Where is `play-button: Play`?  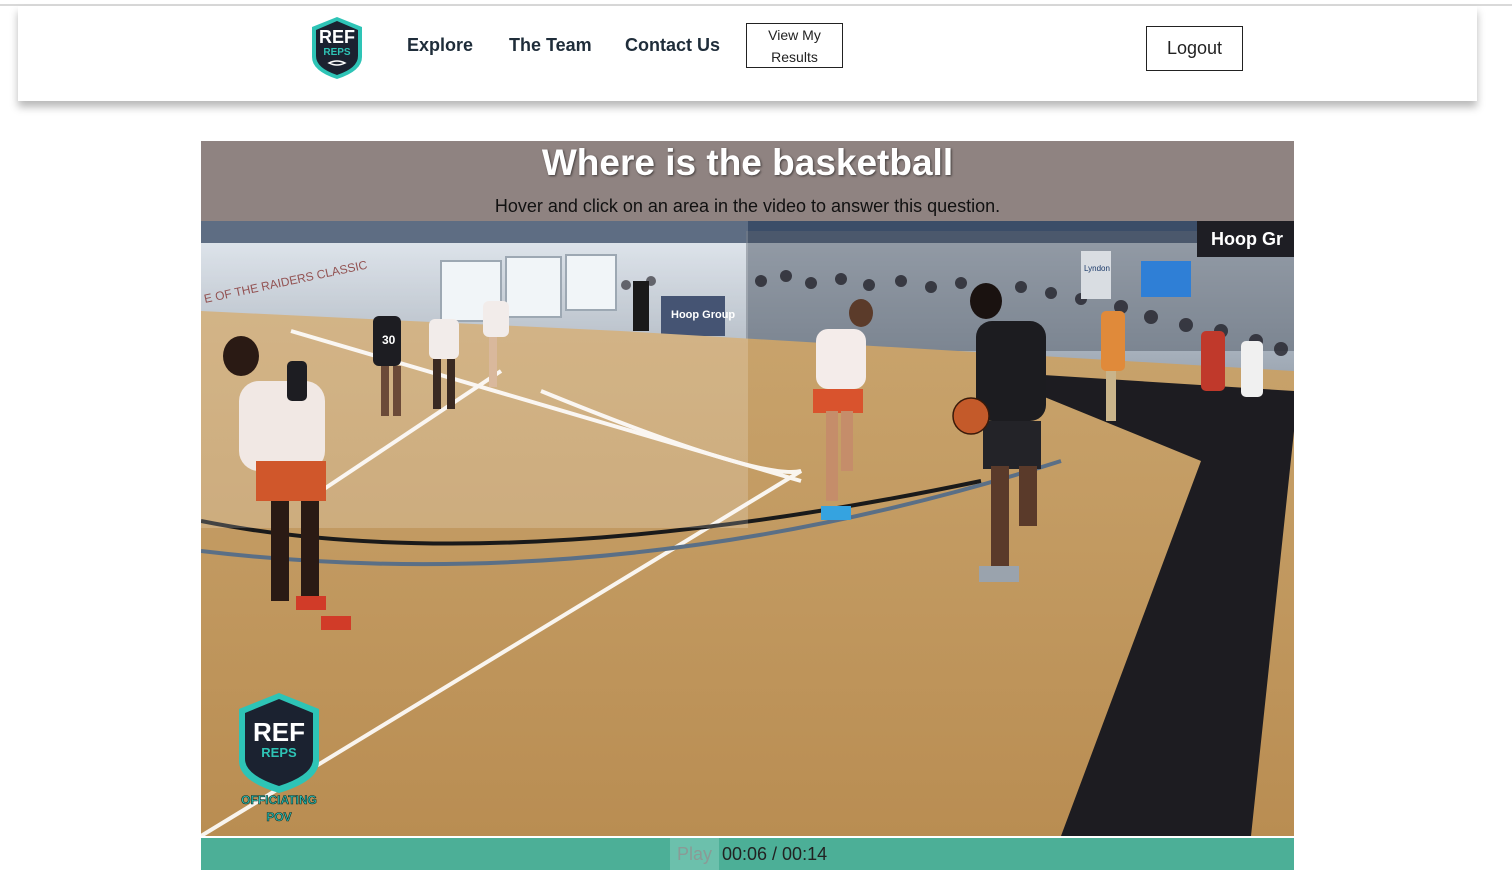 play-button: Play is located at coordinates (694, 854).